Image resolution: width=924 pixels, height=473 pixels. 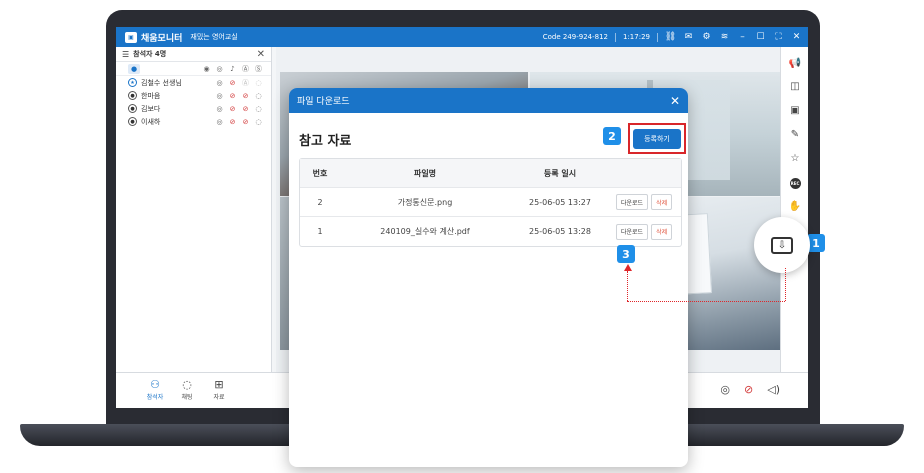 What do you see at coordinates (794, 134) in the screenshot?
I see `draw-icon: ✎` at bounding box center [794, 134].